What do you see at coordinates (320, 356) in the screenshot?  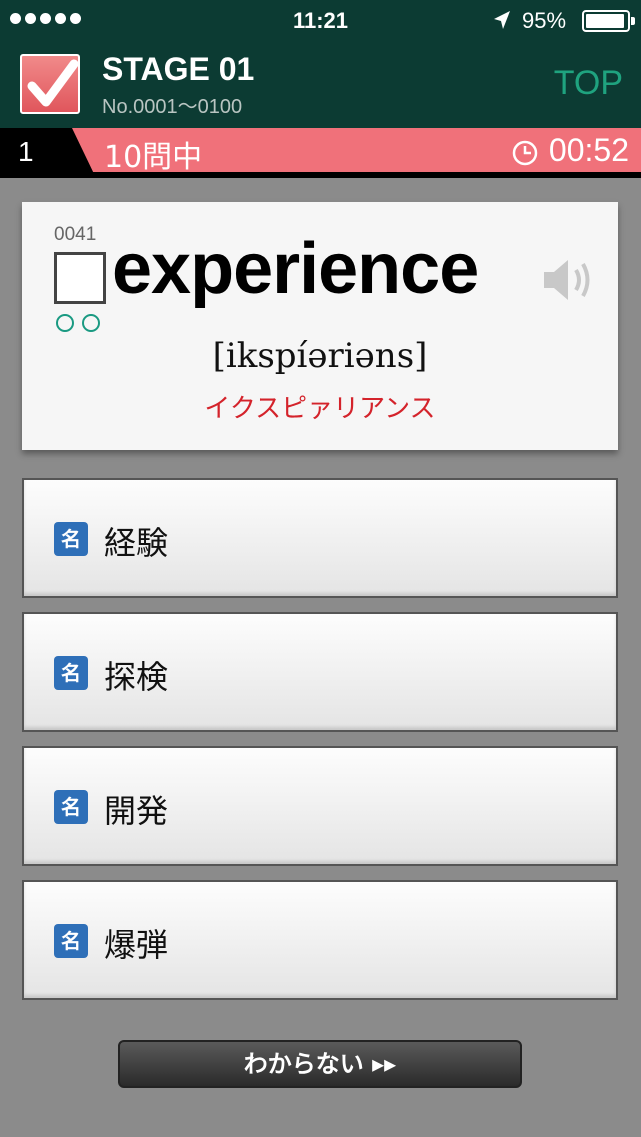 I see `phonetic-transcription: [ikspíəriəns]` at bounding box center [320, 356].